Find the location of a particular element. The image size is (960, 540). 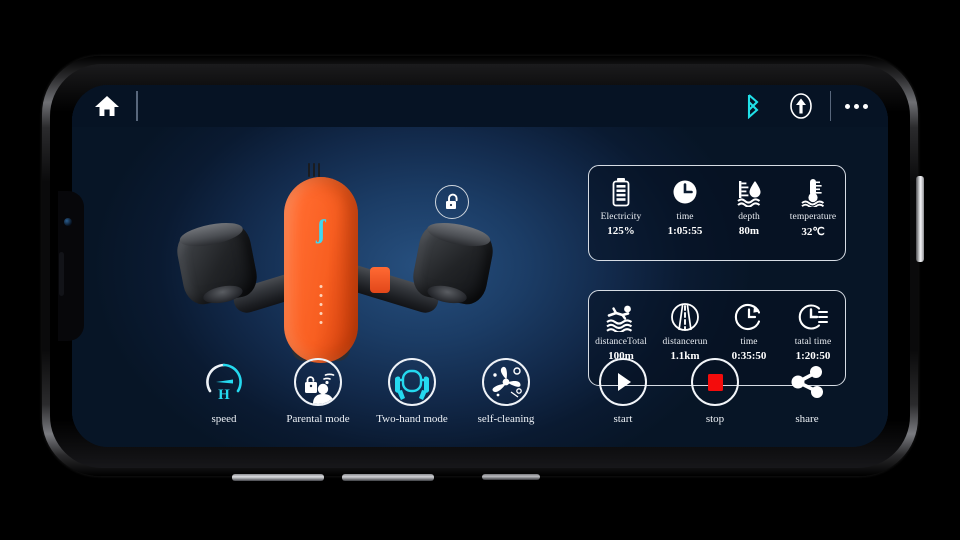

telemetry-cell-temperature: temperature 32℃ is located at coordinates (813, 213).